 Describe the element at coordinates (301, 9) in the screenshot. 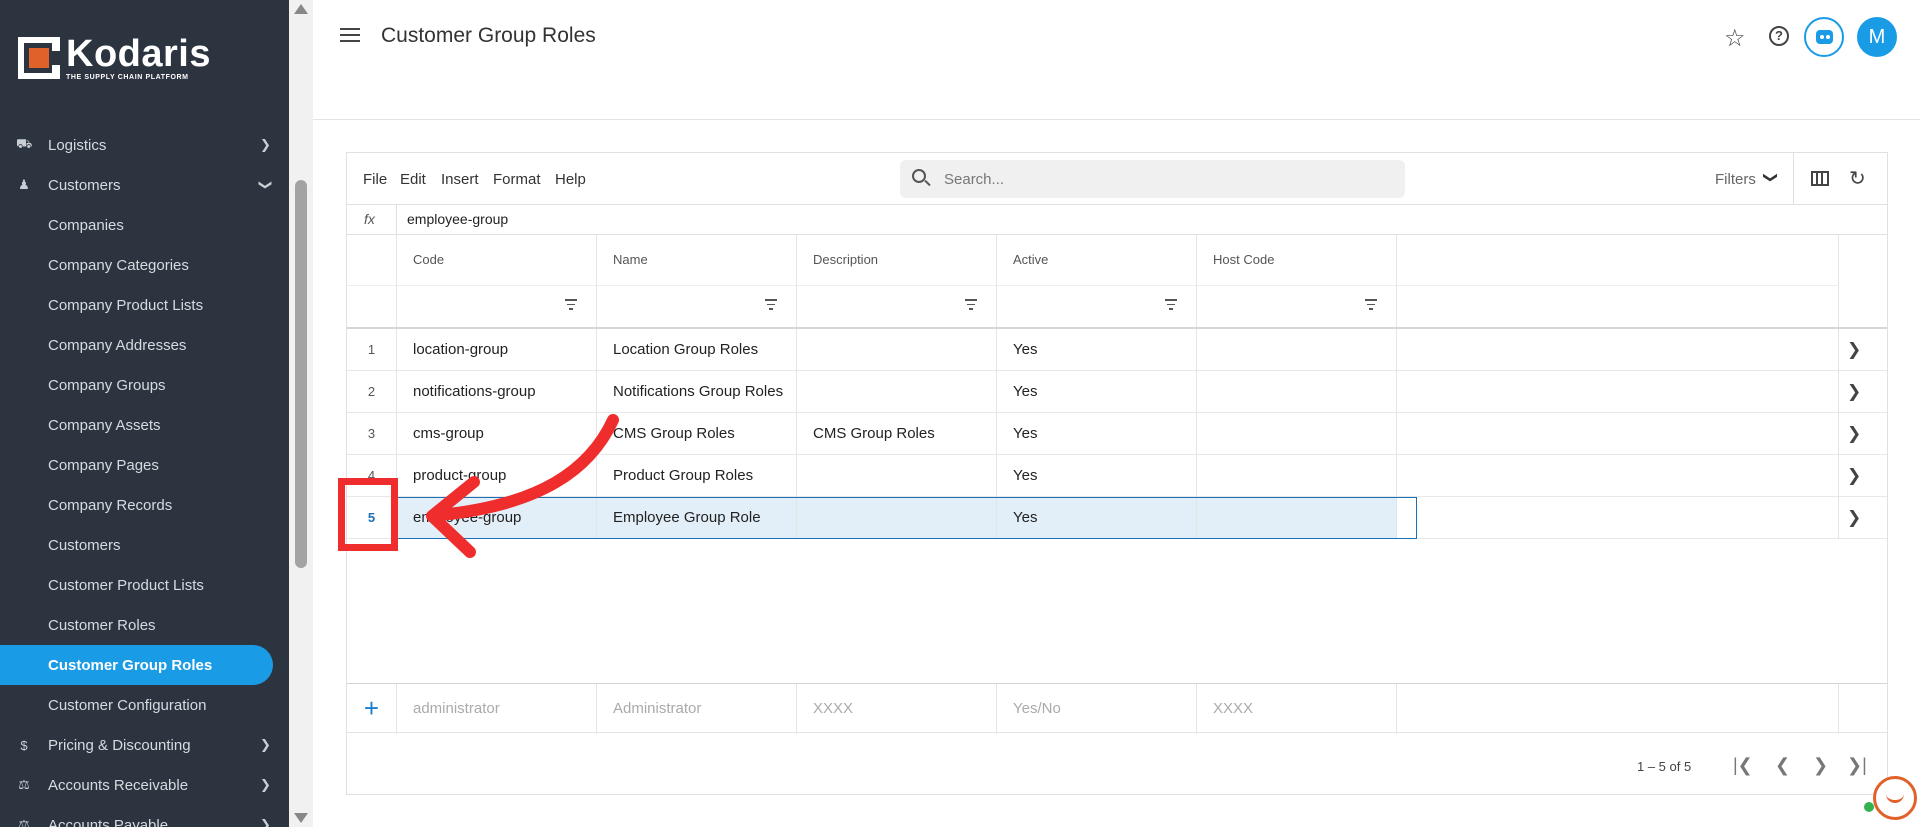

I see `scroll-up-arrow-icon` at that location.